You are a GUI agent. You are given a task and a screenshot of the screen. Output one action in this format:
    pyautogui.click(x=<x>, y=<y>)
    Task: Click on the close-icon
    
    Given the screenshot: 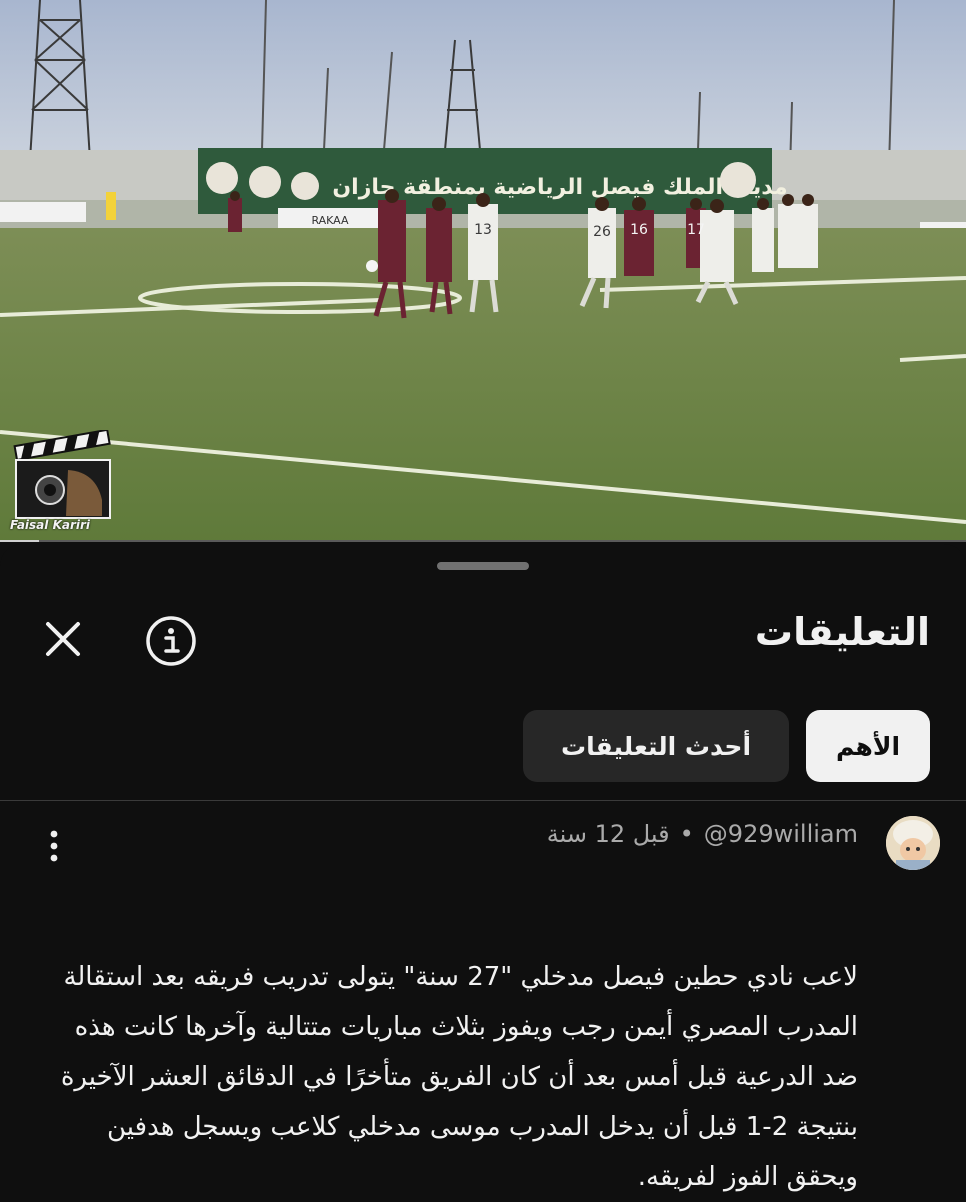 What is the action you would take?
    pyautogui.click(x=63, y=639)
    